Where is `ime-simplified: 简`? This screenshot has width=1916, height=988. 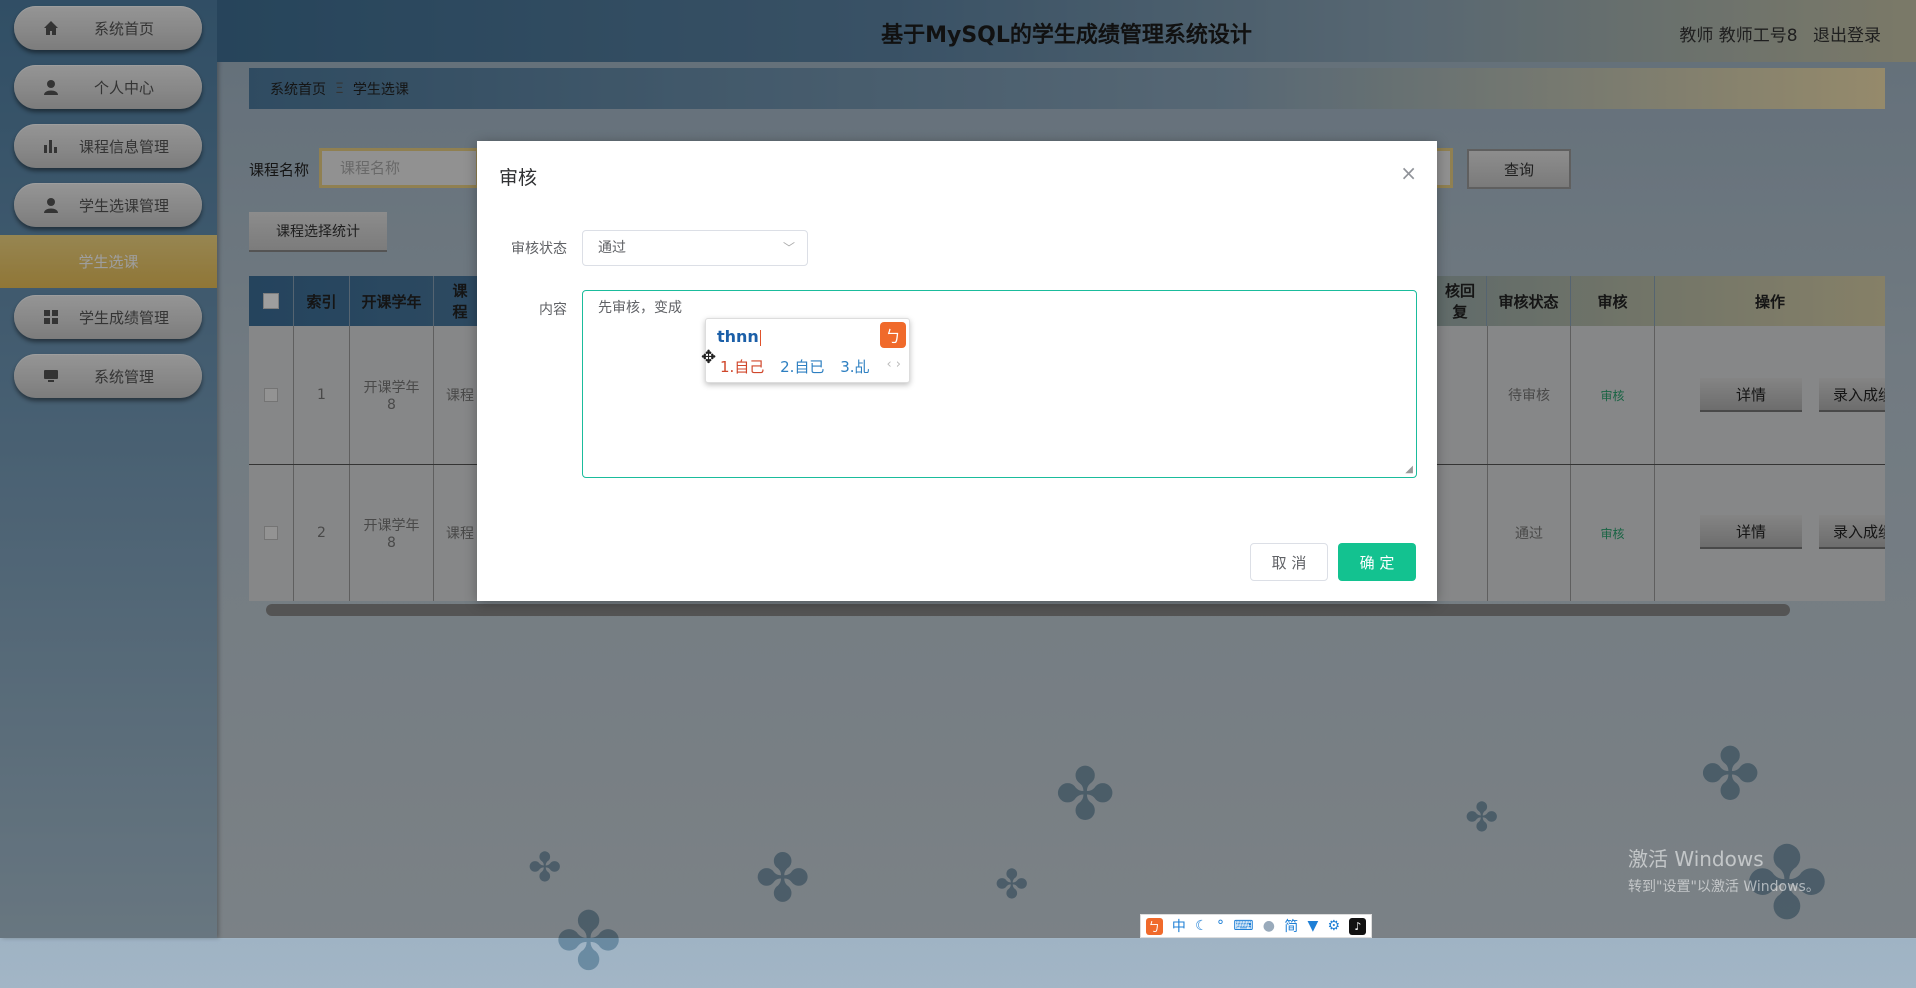
ime-simplified: 简 is located at coordinates (1291, 926).